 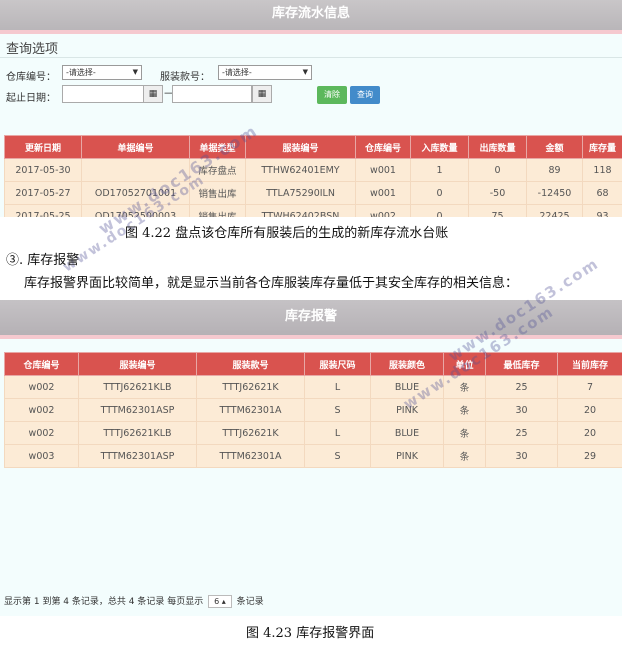 What do you see at coordinates (217, 210) in the screenshot?
I see `table-cell: 销售出库` at bounding box center [217, 210].